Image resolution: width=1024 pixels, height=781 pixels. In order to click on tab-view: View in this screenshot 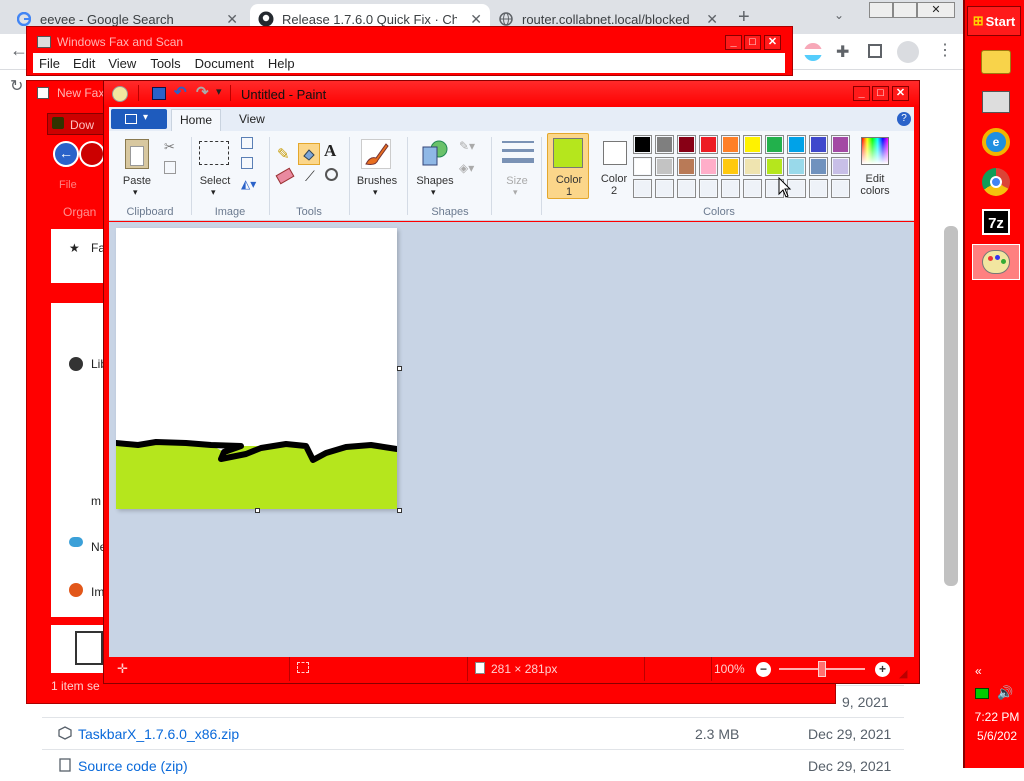, I will do `click(252, 119)`.